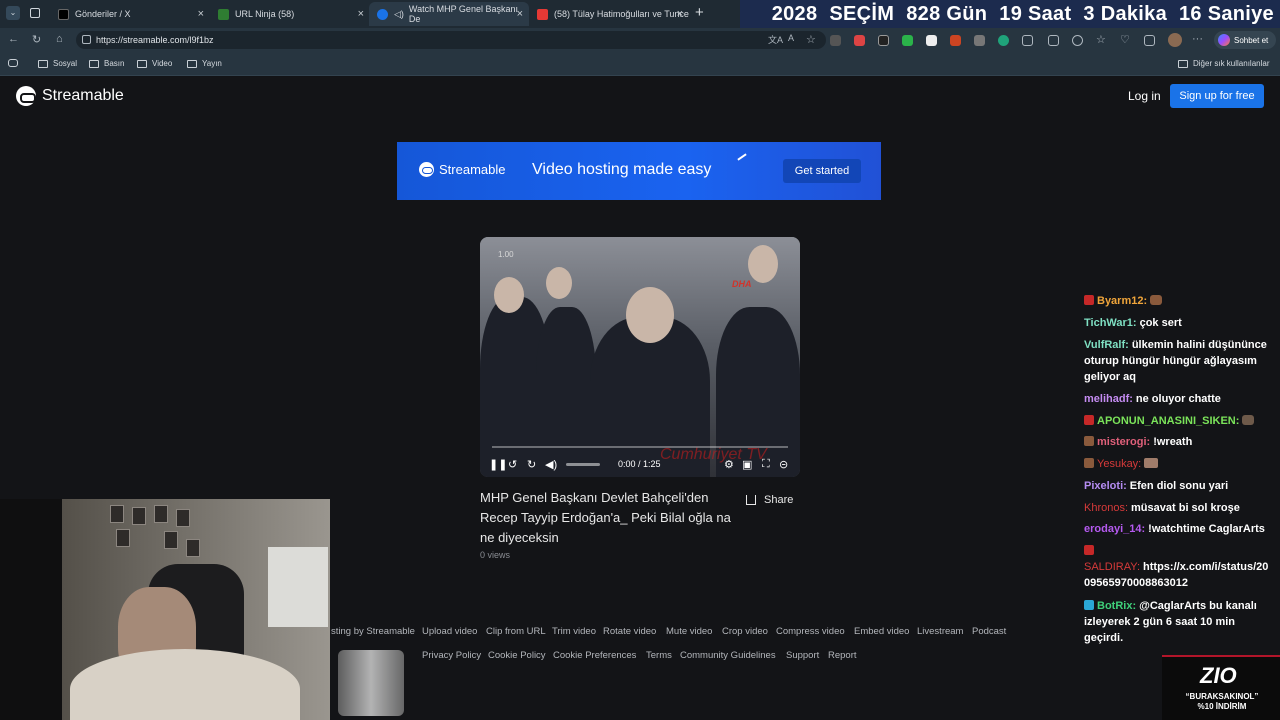 The width and height of the screenshot is (1280, 720). Describe the element at coordinates (810, 631) in the screenshot. I see `footer-link-compress: Compress video` at that location.